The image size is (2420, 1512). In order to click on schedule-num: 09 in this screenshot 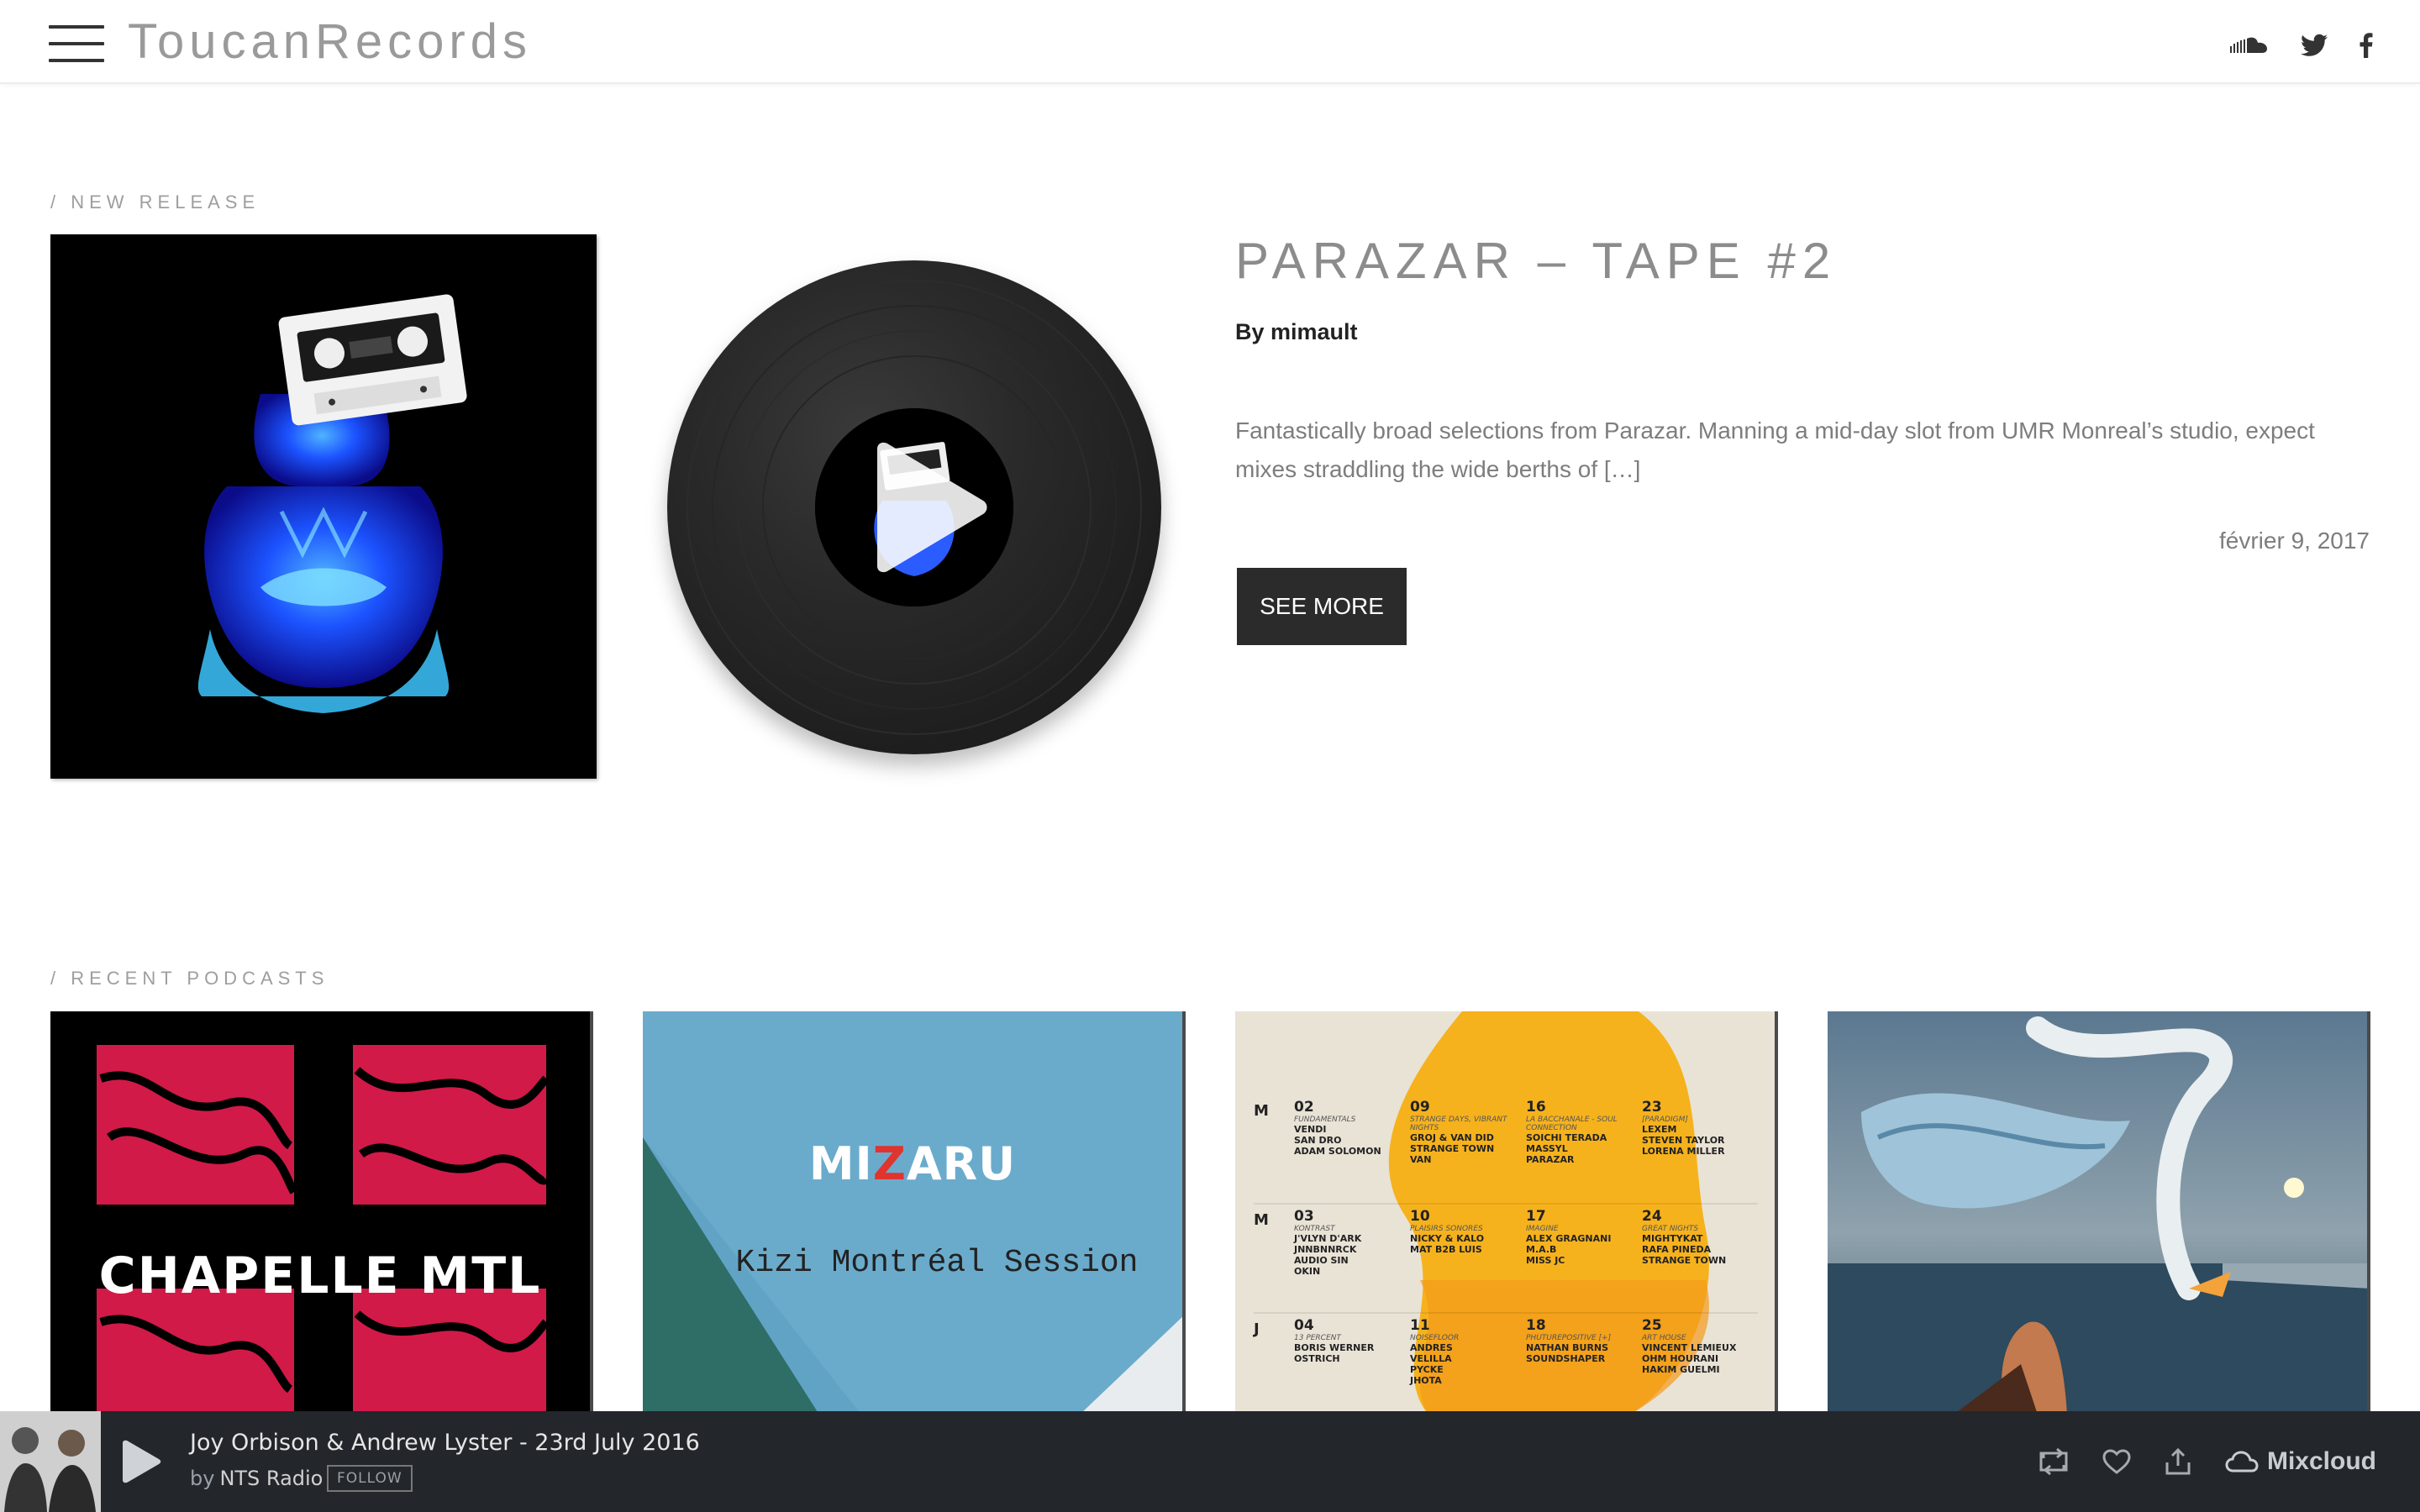, I will do `click(1420, 1107)`.